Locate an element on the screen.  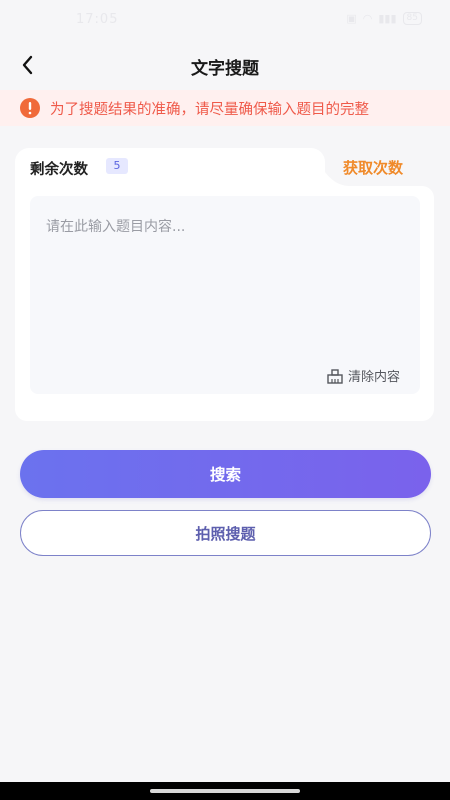
status-bar: 17:05 ▣ ◠ ▮▮▮ 85 is located at coordinates (225, 20).